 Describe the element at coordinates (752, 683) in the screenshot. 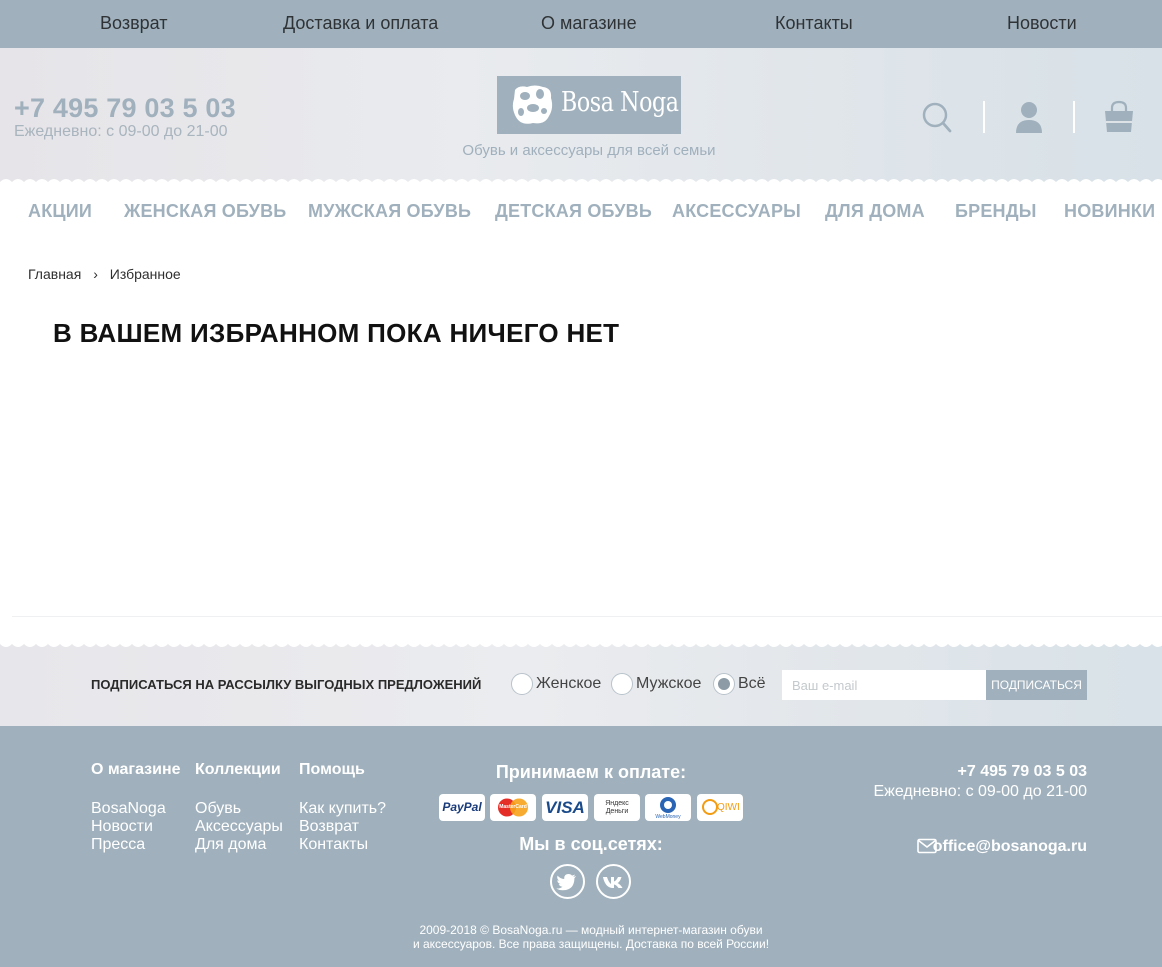

I see `radio-all-label: Всё` at that location.